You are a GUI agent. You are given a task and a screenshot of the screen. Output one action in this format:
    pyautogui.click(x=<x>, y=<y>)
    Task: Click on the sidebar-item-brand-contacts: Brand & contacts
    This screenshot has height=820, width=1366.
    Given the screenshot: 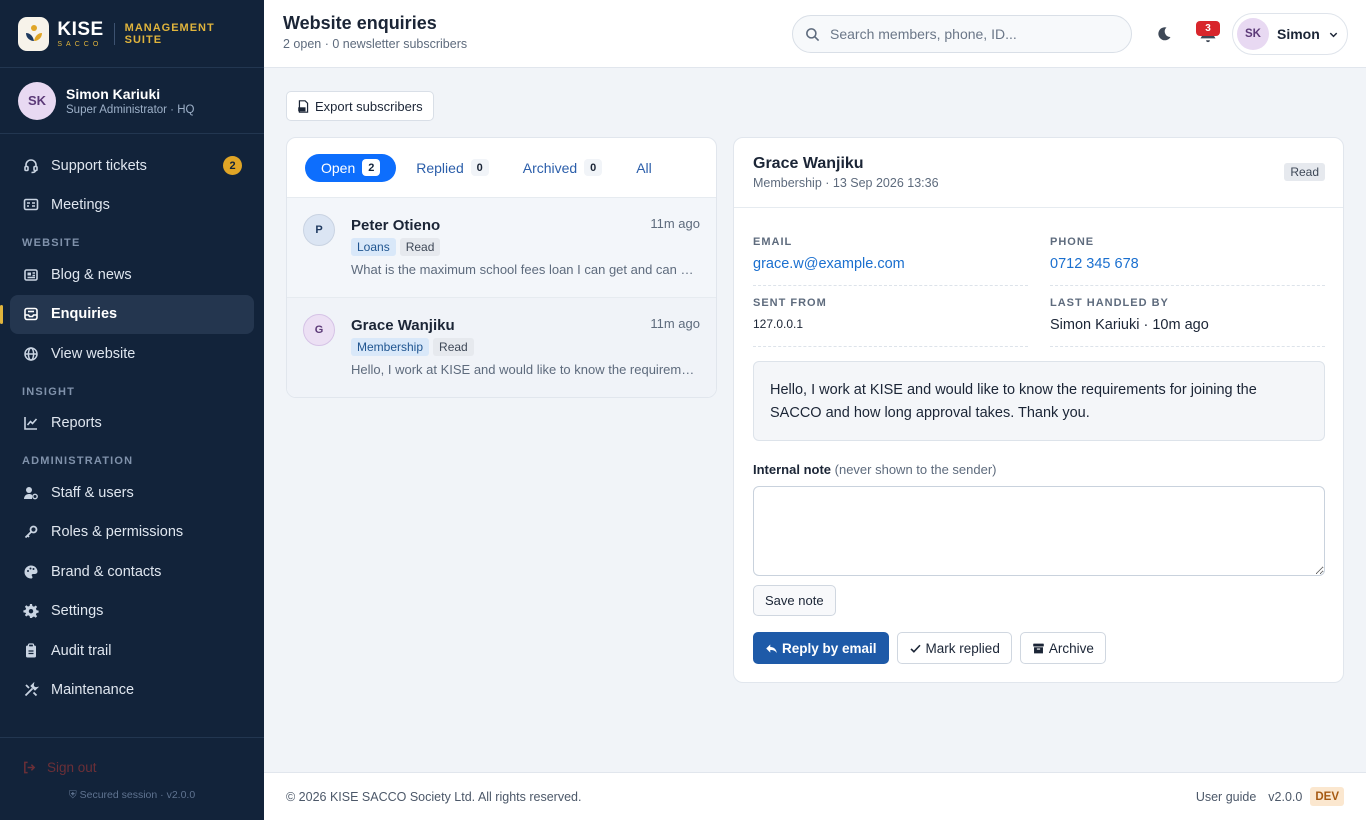 What is the action you would take?
    pyautogui.click(x=132, y=571)
    